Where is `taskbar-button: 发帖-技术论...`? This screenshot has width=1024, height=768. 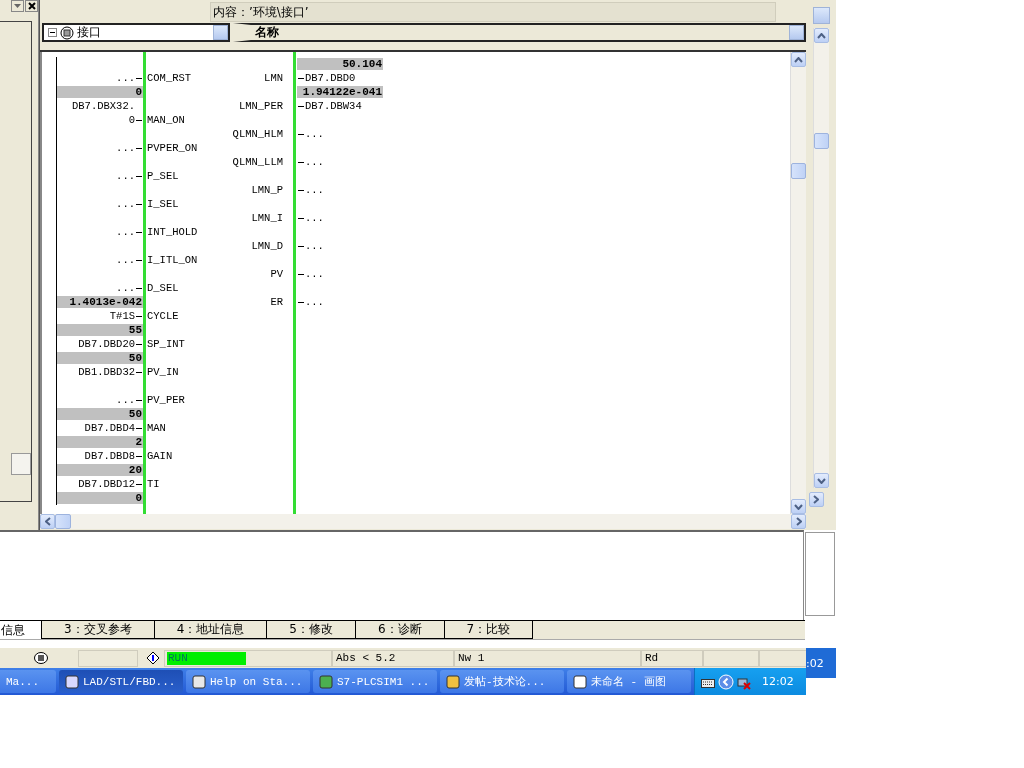
taskbar-button: 发帖-技术论... is located at coordinates (502, 681).